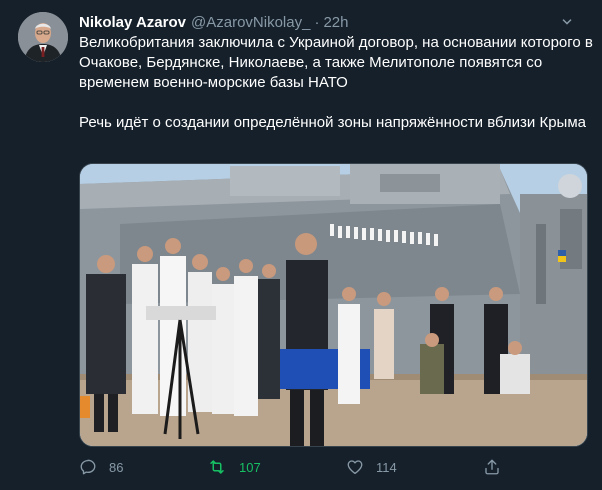 This screenshot has height=490, width=602. I want to click on share-button, so click(492, 467).